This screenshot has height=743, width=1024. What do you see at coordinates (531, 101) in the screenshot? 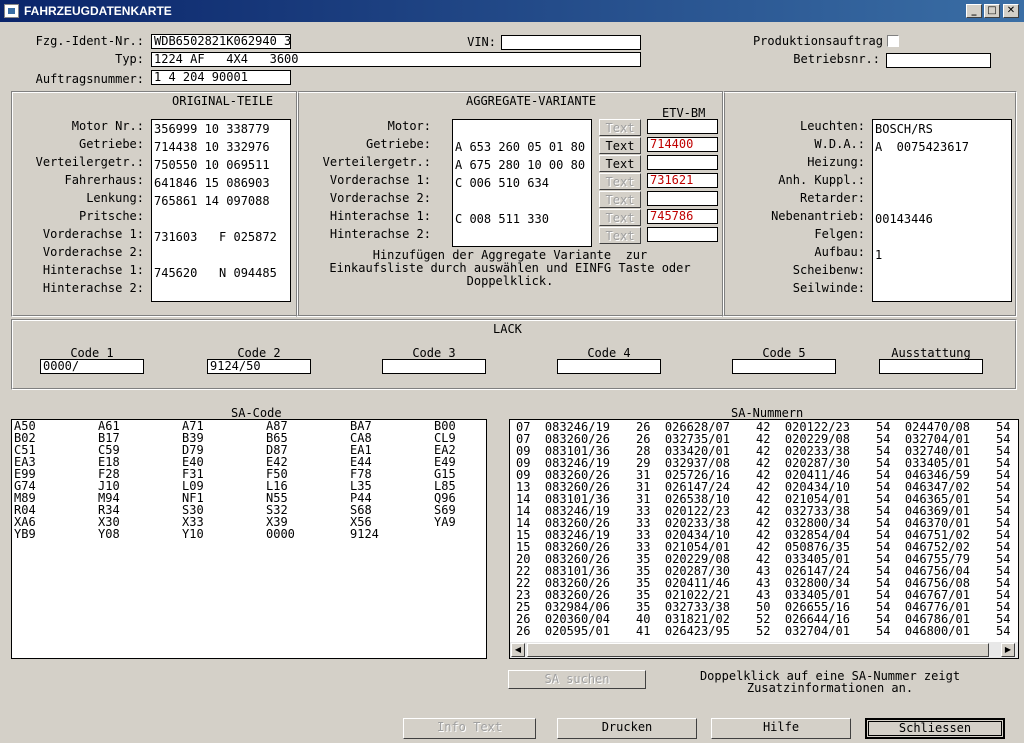
I see `aggregate-title: AGGREGATE-VARIANTE` at bounding box center [531, 101].